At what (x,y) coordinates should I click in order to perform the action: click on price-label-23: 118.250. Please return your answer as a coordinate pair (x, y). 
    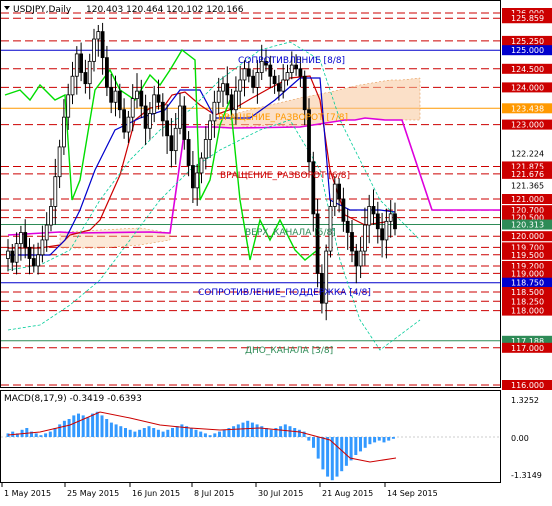
    Looking at the image, I should click on (527, 301).